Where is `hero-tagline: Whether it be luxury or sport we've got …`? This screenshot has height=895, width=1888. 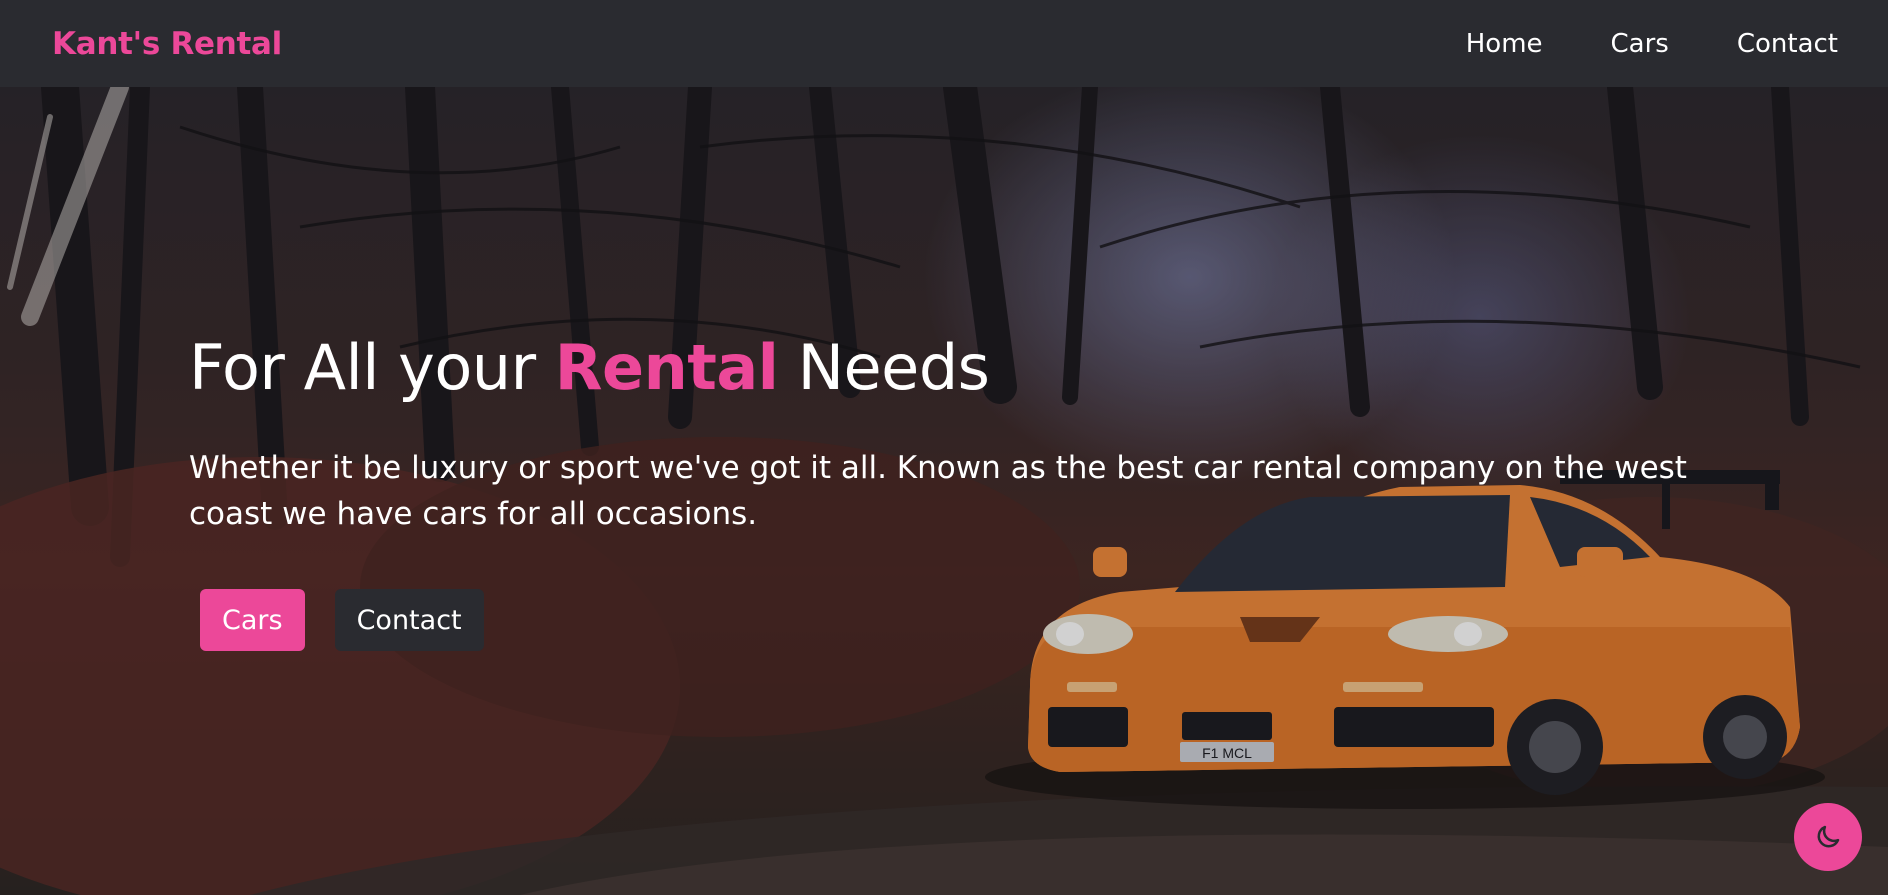
hero-tagline: Whether it be luxury or sport we've got … is located at coordinates (938, 491).